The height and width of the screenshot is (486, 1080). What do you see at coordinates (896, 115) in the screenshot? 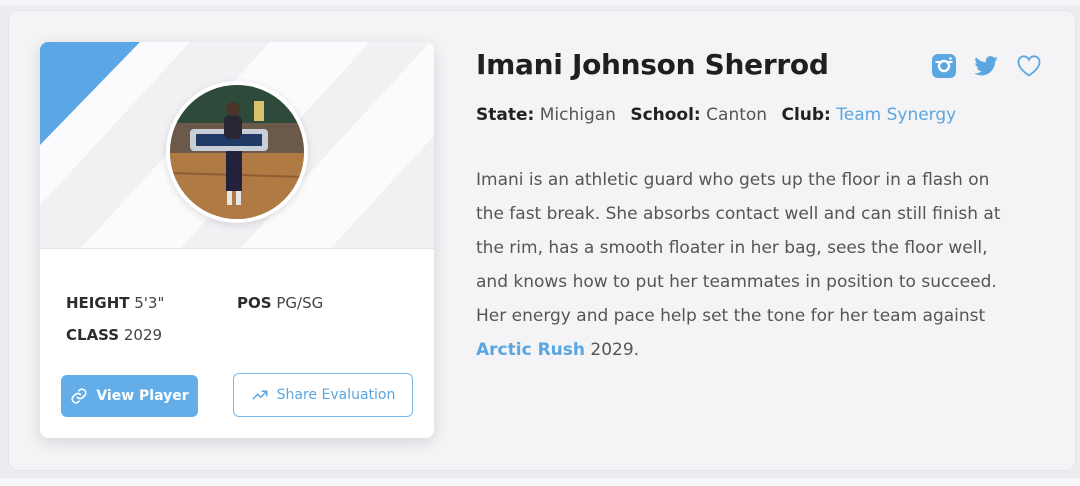
I see `club-link: Team Synergy` at bounding box center [896, 115].